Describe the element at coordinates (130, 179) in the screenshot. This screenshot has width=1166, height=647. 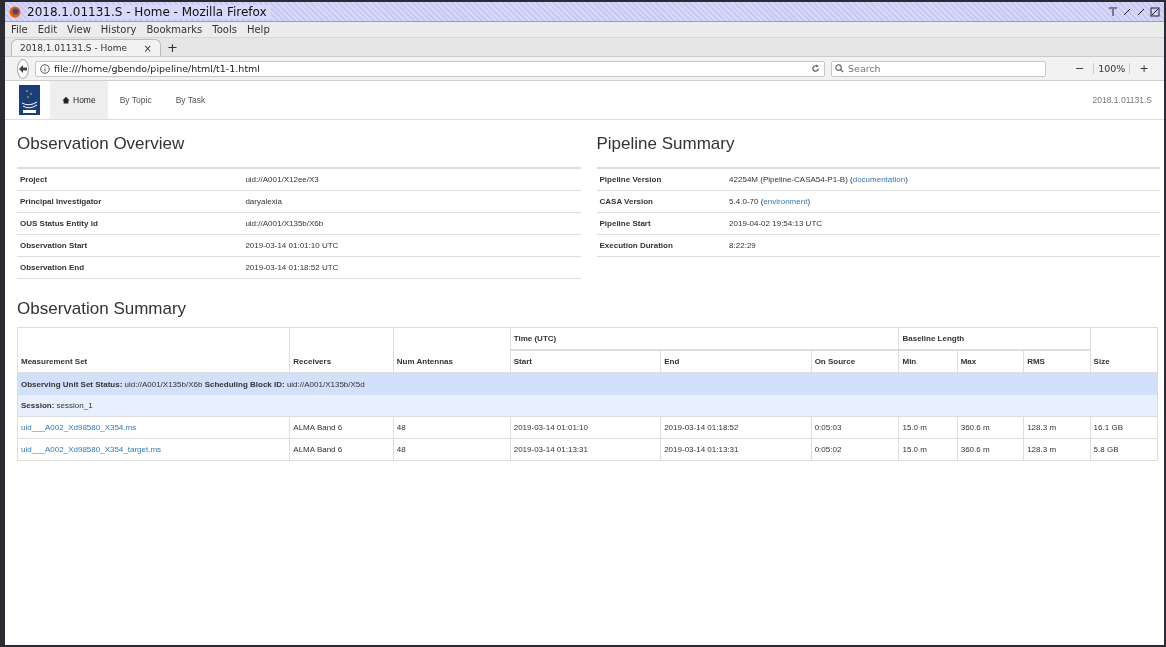
I see `field-label: Project` at that location.